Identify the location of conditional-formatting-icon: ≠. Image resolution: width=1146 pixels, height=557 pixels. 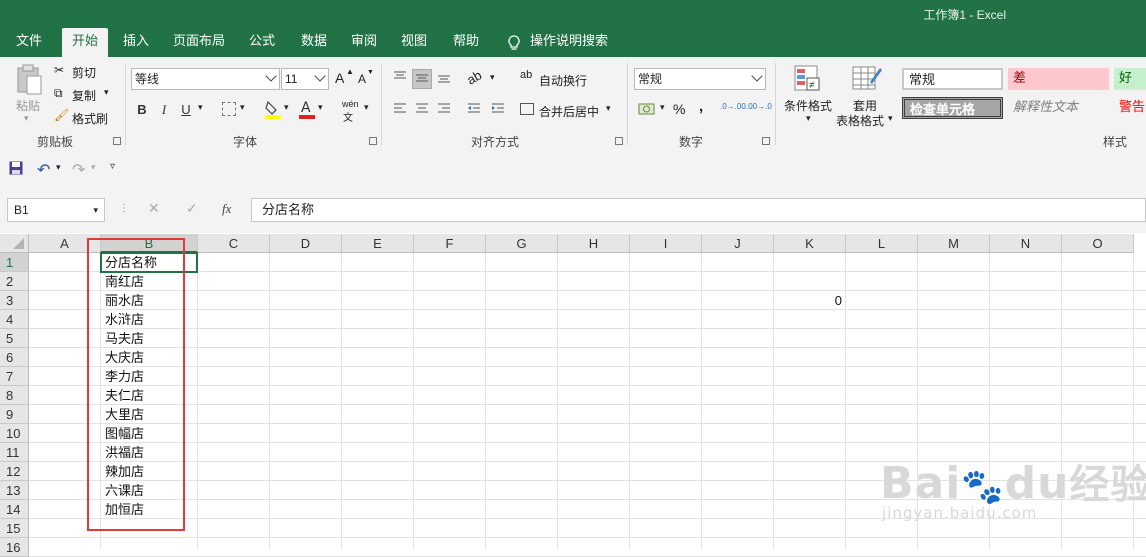
(808, 79).